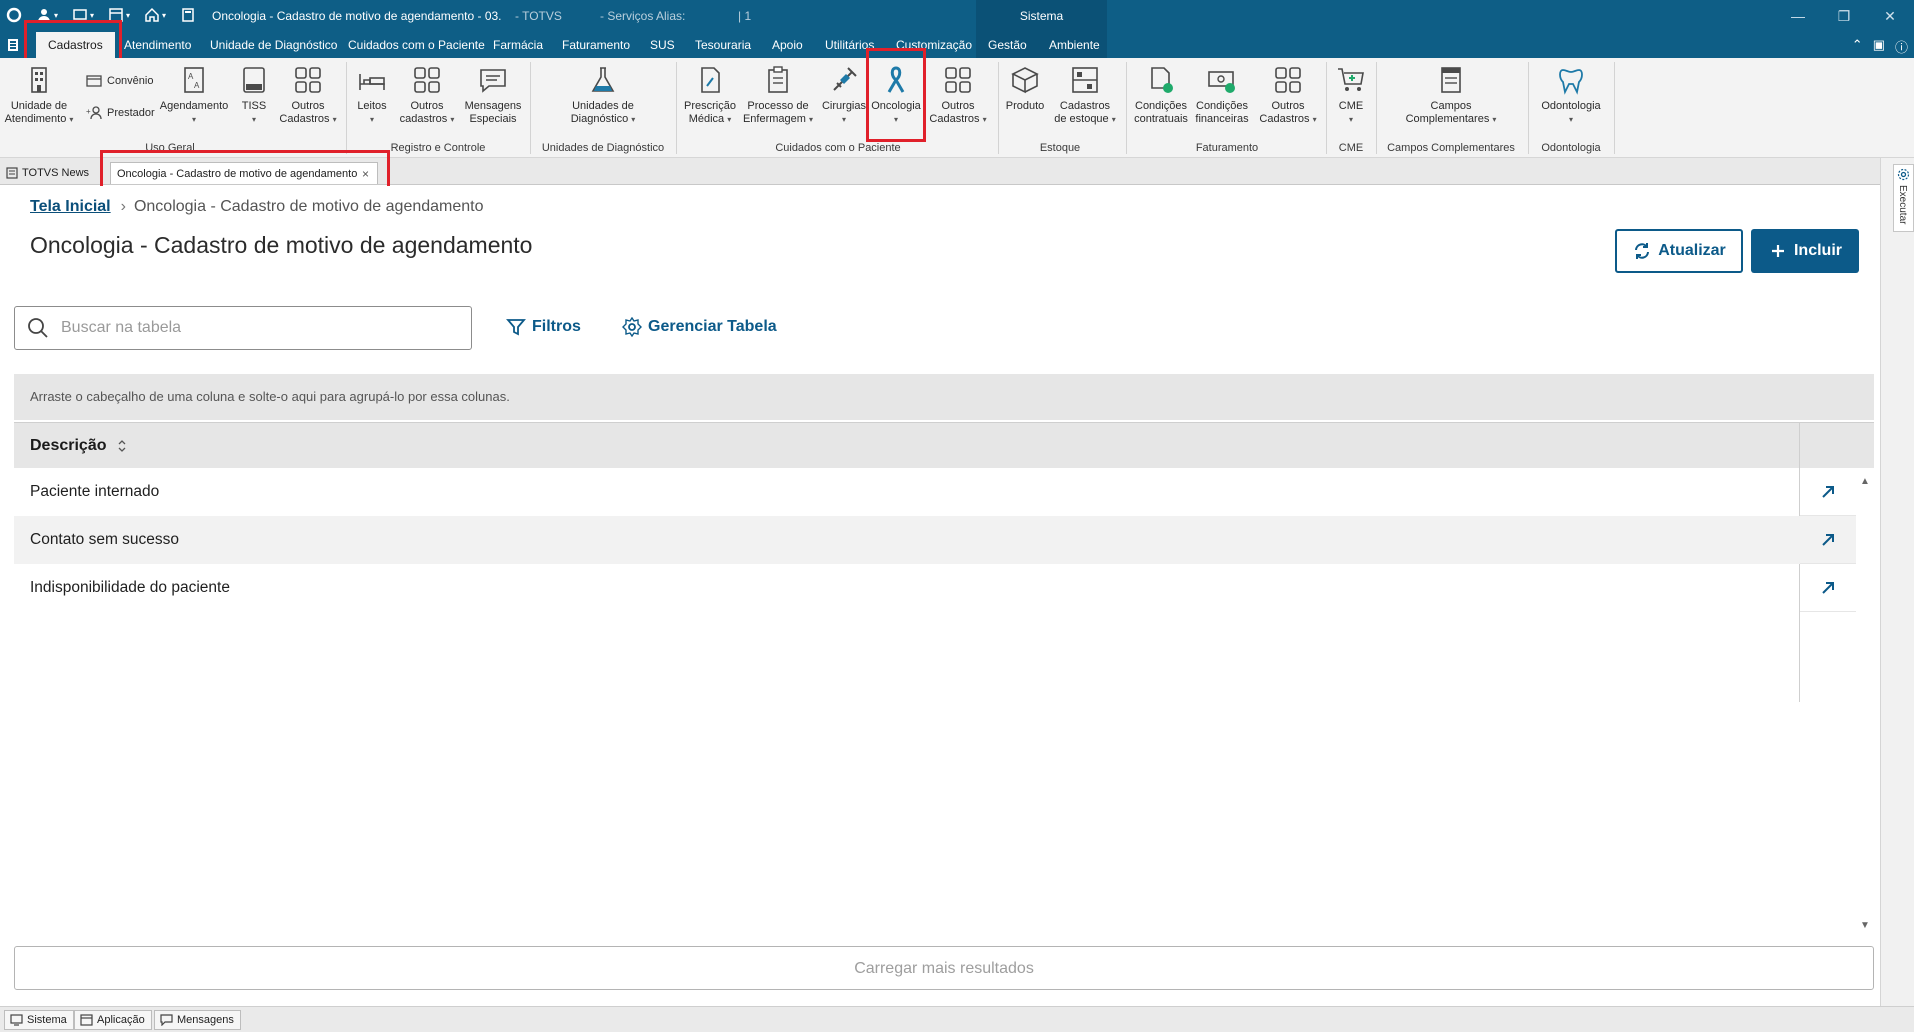 This screenshot has height=1032, width=1914. Describe the element at coordinates (843, 106) in the screenshot. I see `cirurgias-label: Cirurgias` at that location.